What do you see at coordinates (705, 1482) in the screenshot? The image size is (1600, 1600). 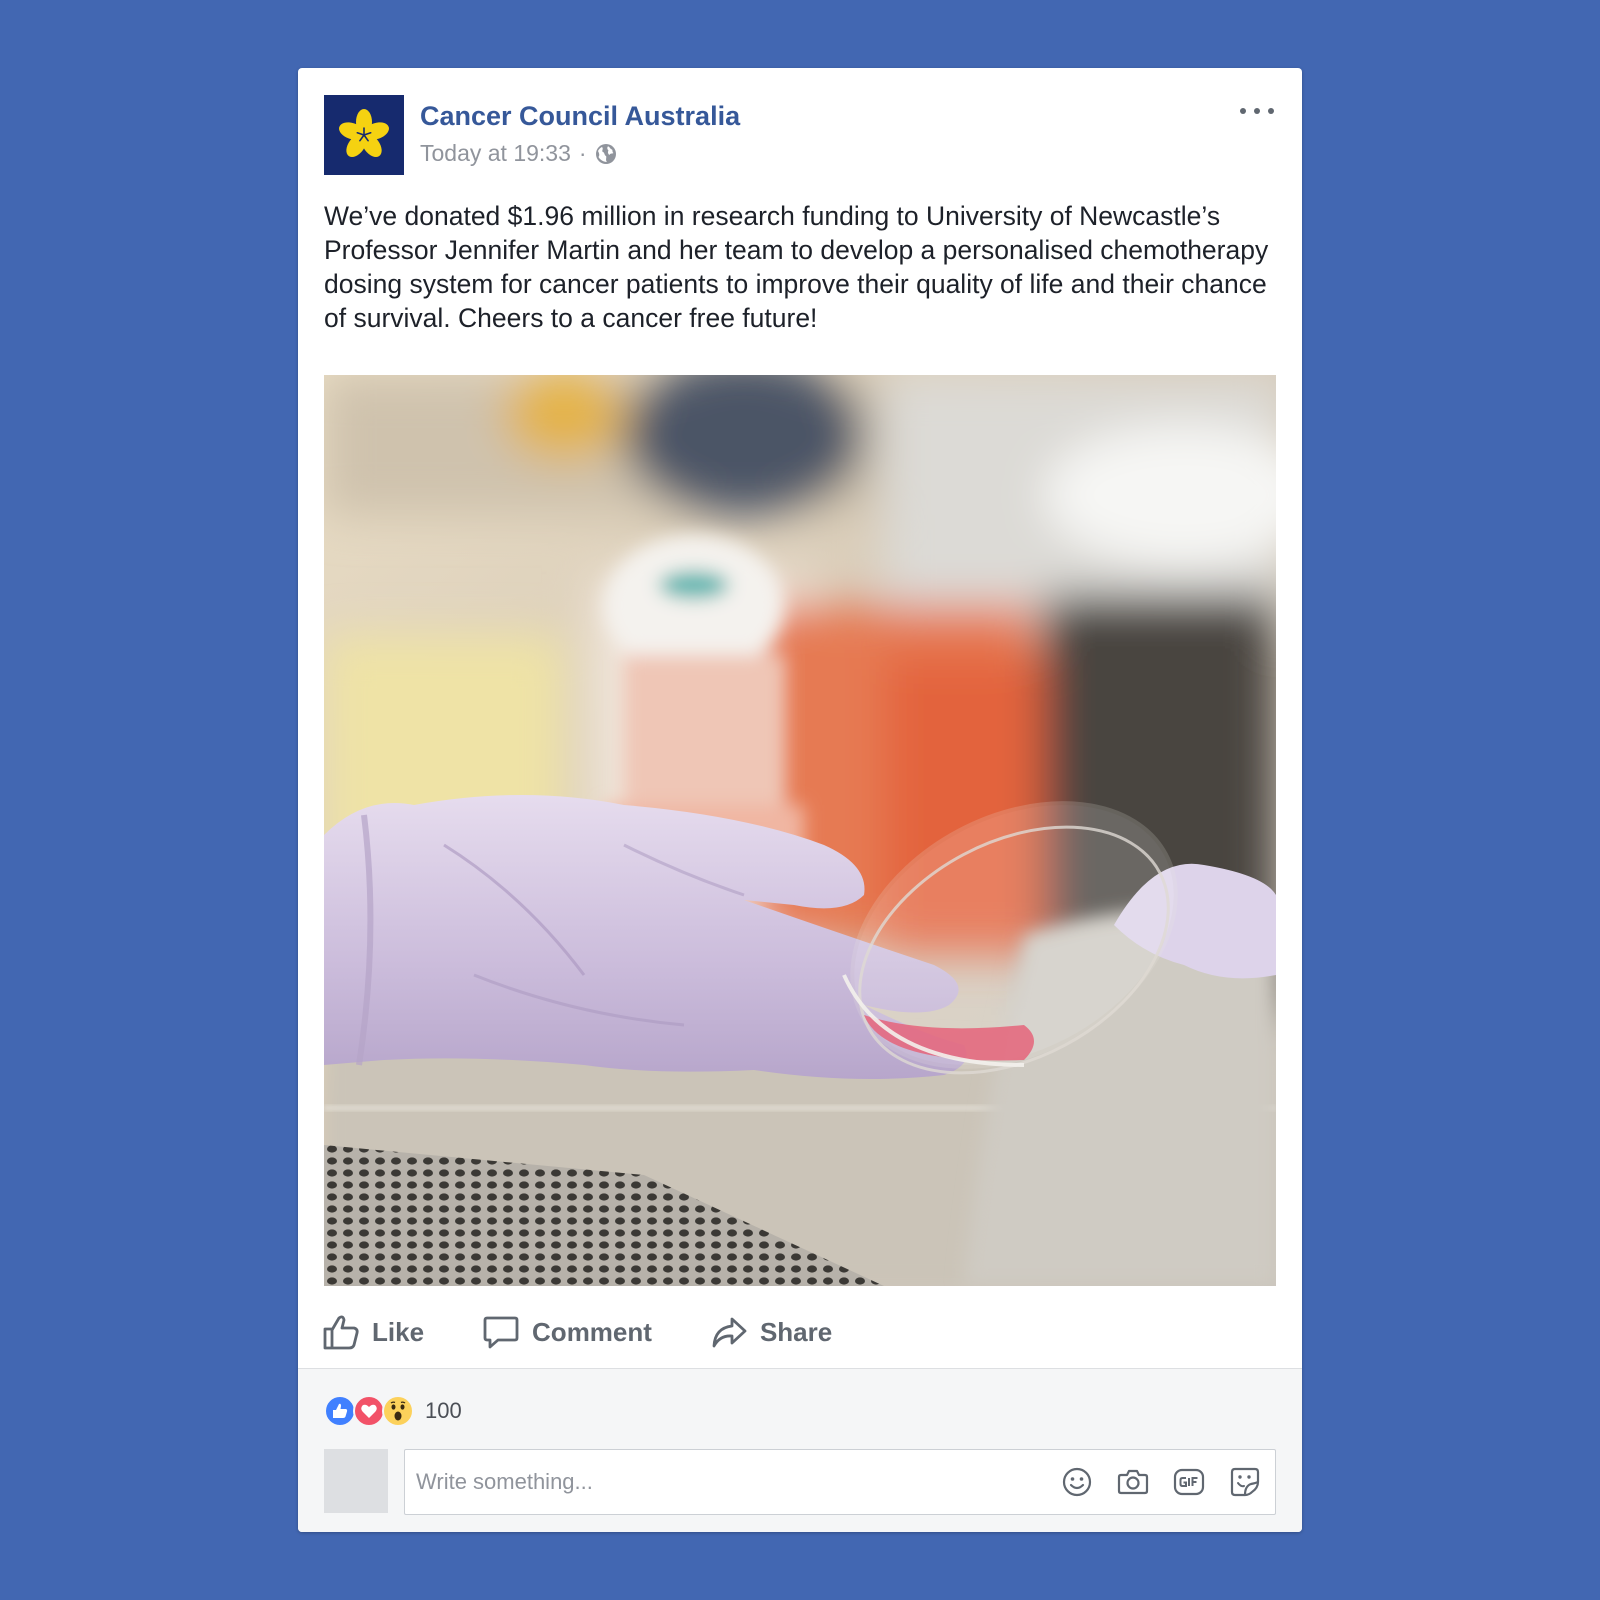 I see `comment-input` at bounding box center [705, 1482].